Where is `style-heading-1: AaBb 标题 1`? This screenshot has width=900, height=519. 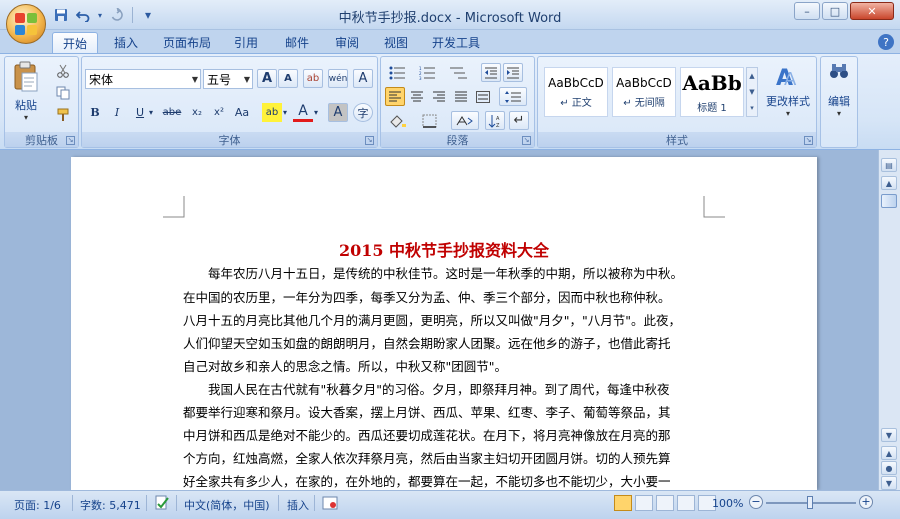 style-heading-1: AaBb 标题 1 is located at coordinates (712, 92).